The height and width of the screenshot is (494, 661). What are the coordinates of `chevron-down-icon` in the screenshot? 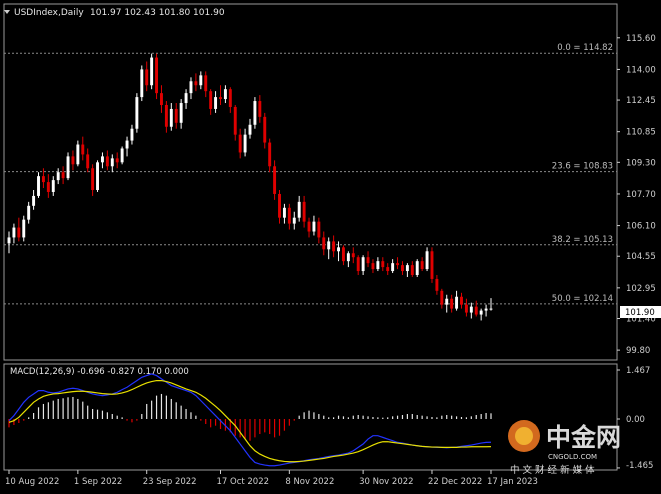 It's located at (7, 12).